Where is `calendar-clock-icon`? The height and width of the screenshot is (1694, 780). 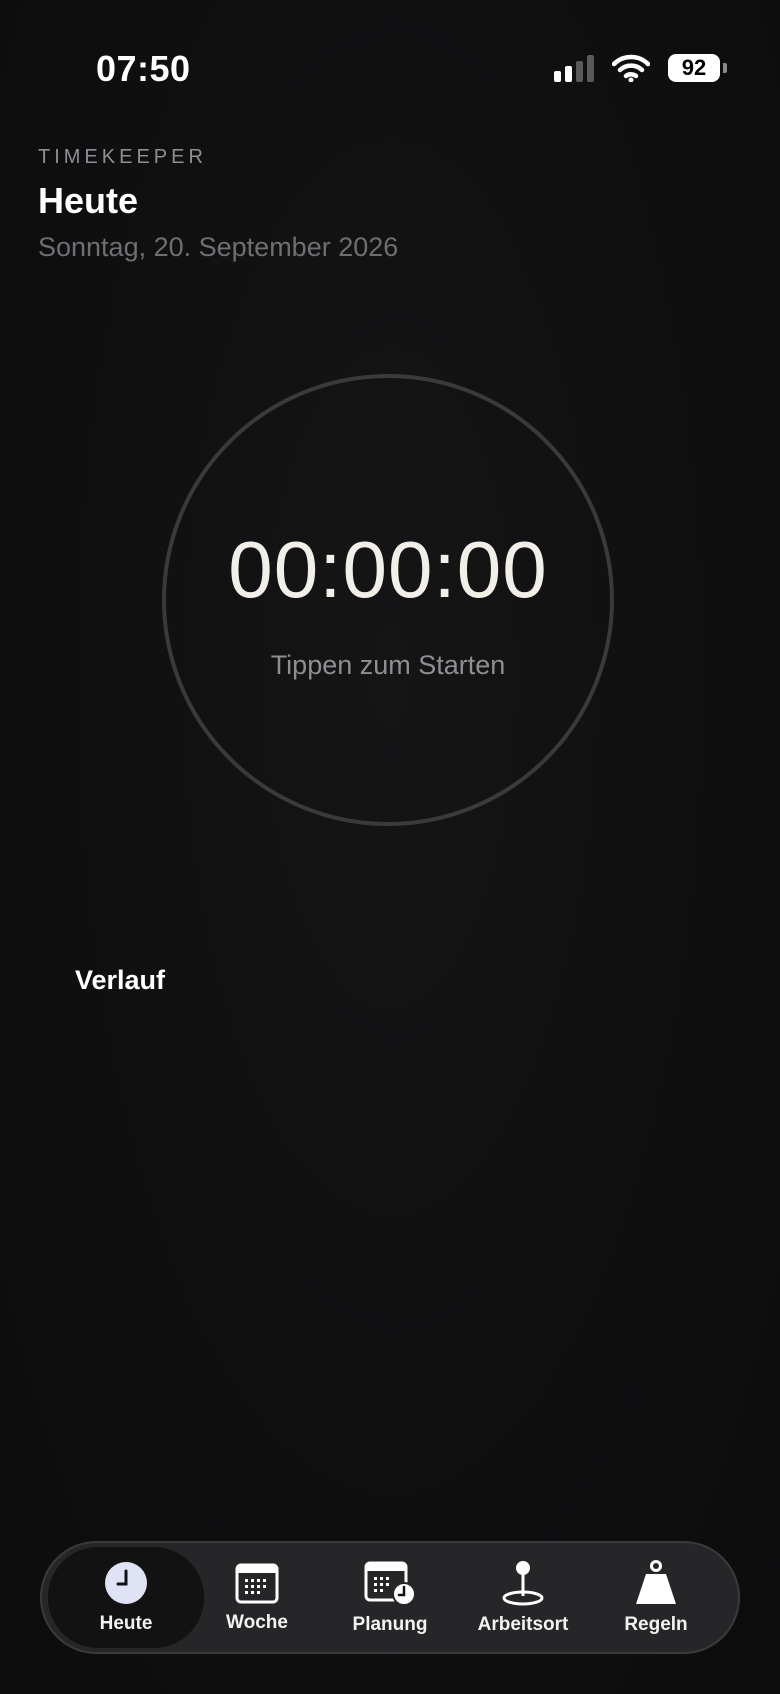
calendar-clock-icon is located at coordinates (390, 1583).